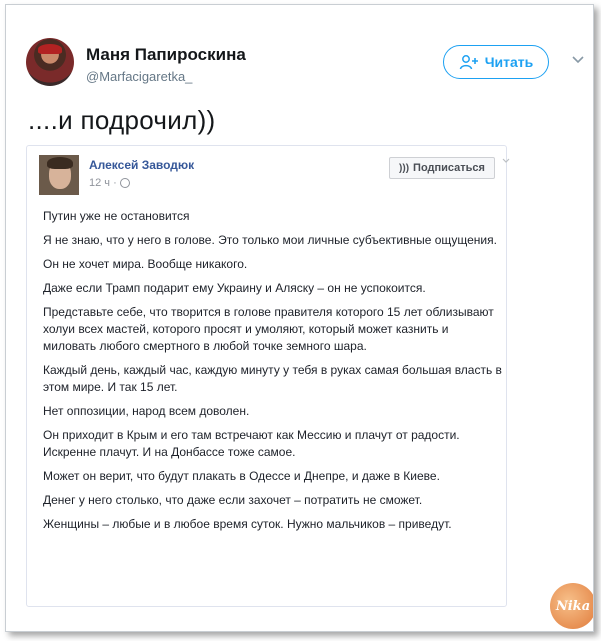 The image size is (601, 641). I want to click on site-watermark-logo: Nika, so click(571, 606).